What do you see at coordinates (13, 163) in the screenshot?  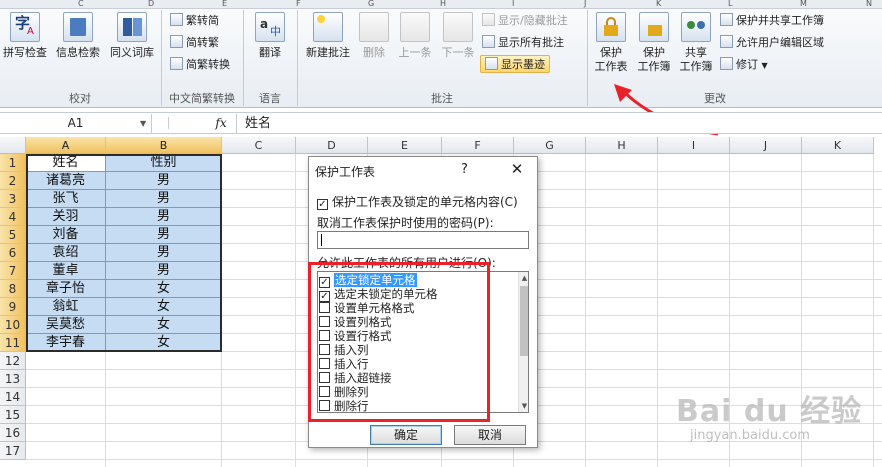 I see `row-header: 1` at bounding box center [13, 163].